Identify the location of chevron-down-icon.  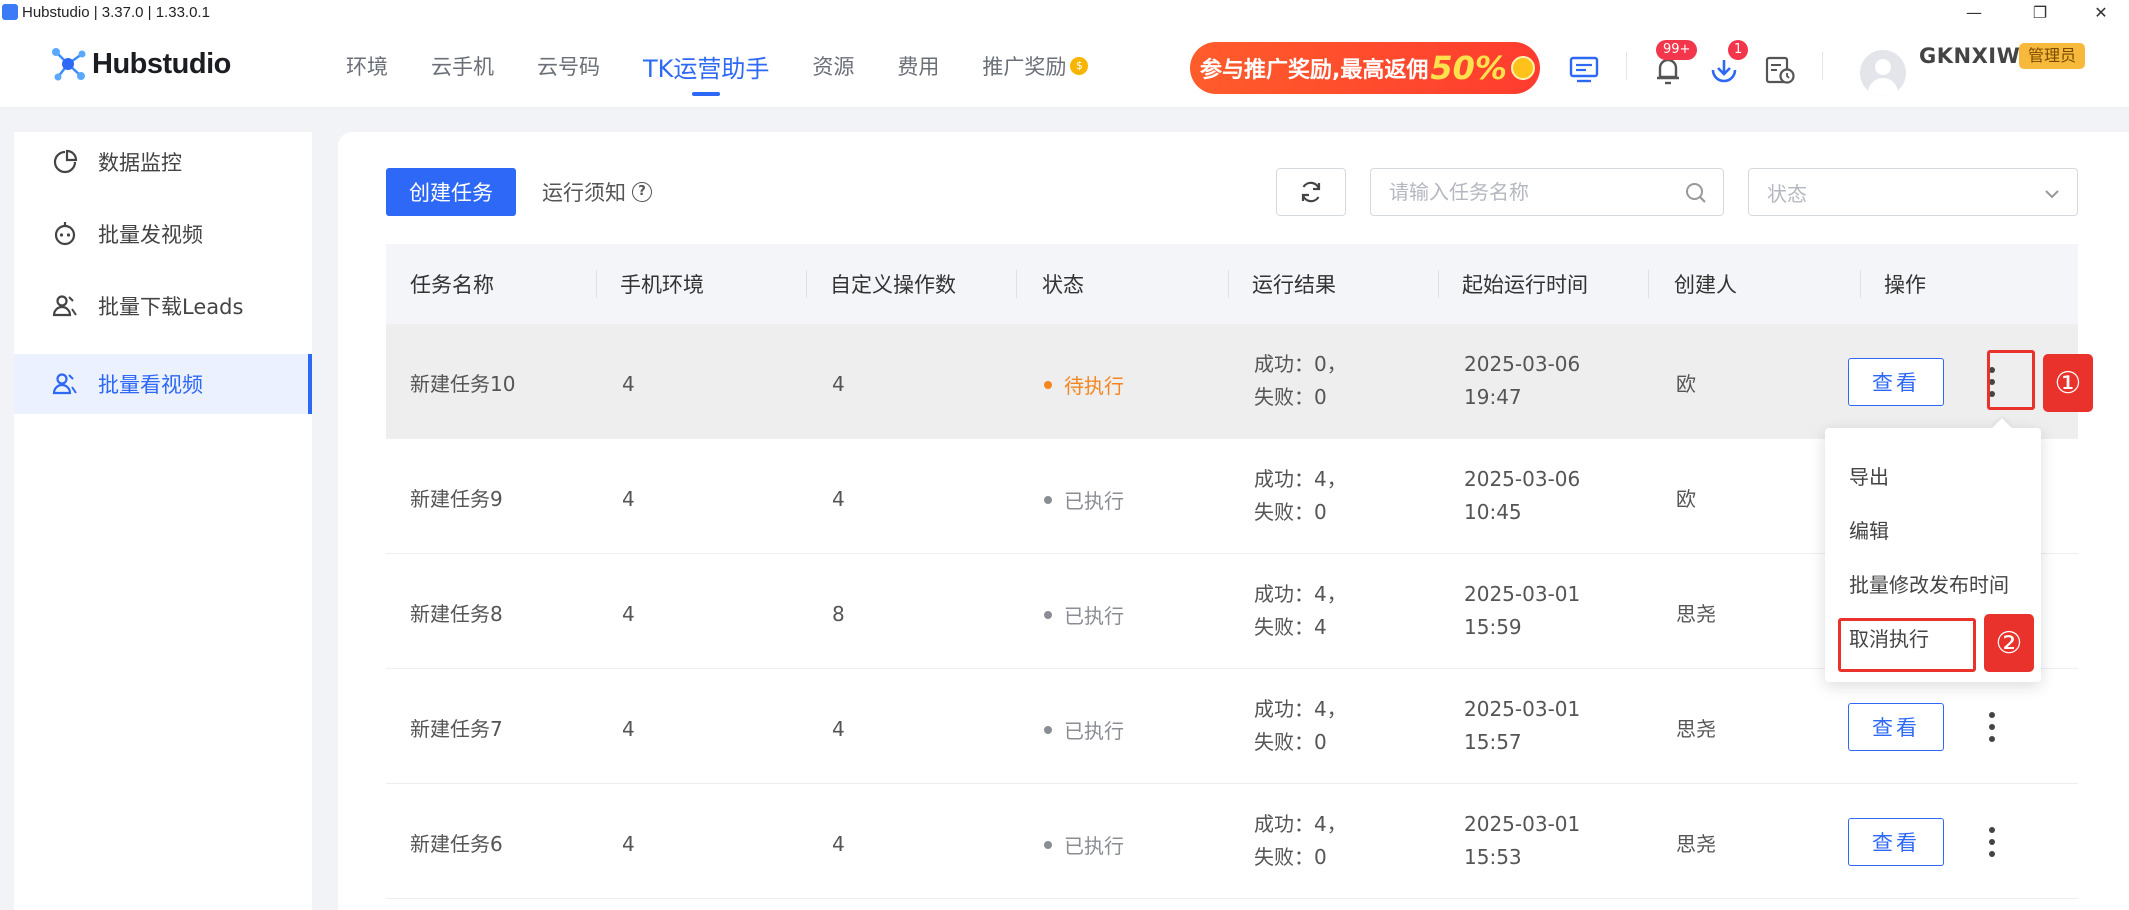
(2052, 196).